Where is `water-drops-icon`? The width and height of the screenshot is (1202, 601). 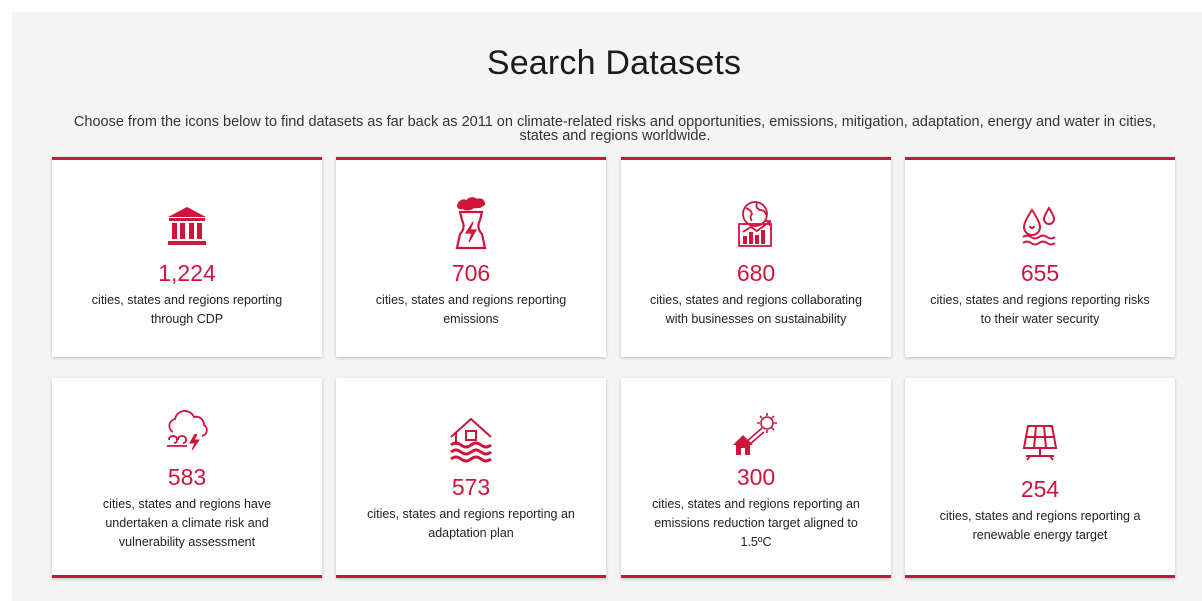
water-drops-icon is located at coordinates (1040, 226).